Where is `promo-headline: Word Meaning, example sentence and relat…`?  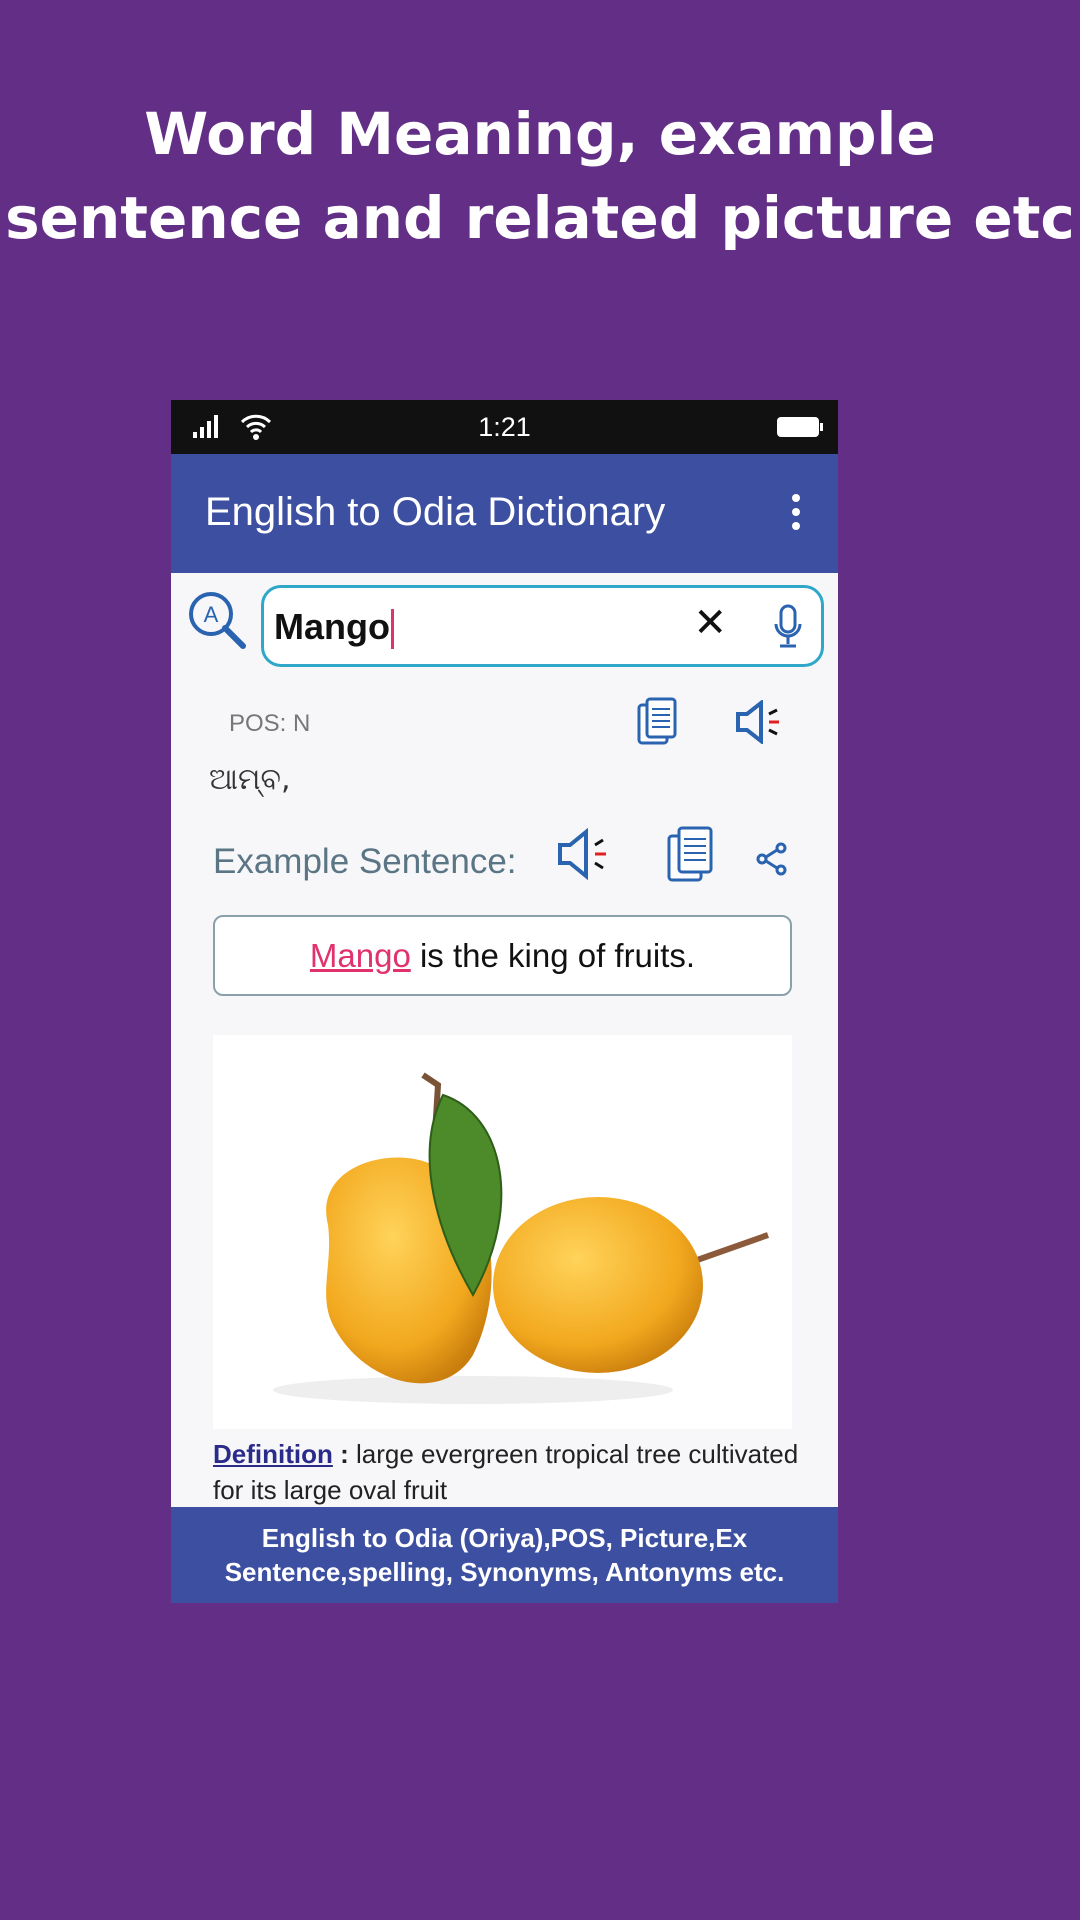
promo-headline: Word Meaning, example sentence and relat… is located at coordinates (540, 176).